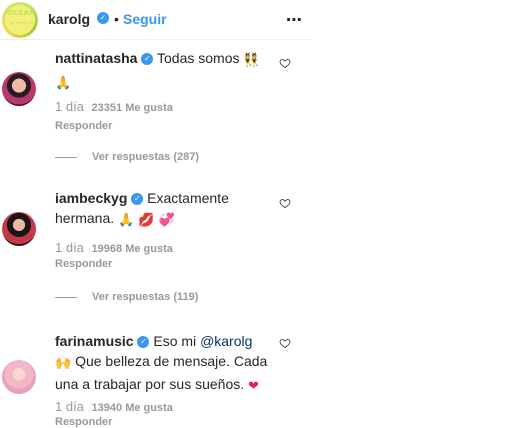  I want to click on comment-username: iambeckyg, so click(91, 198).